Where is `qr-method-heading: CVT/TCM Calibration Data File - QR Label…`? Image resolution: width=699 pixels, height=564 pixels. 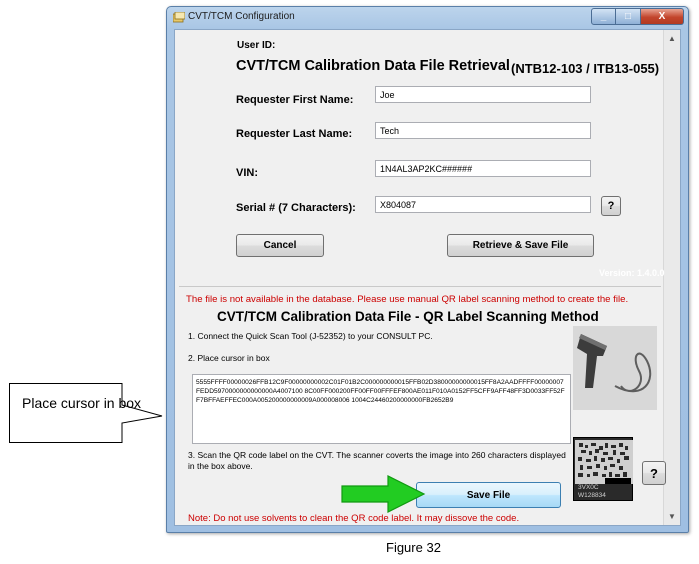 qr-method-heading: CVT/TCM Calibration Data File - QR Label… is located at coordinates (408, 316).